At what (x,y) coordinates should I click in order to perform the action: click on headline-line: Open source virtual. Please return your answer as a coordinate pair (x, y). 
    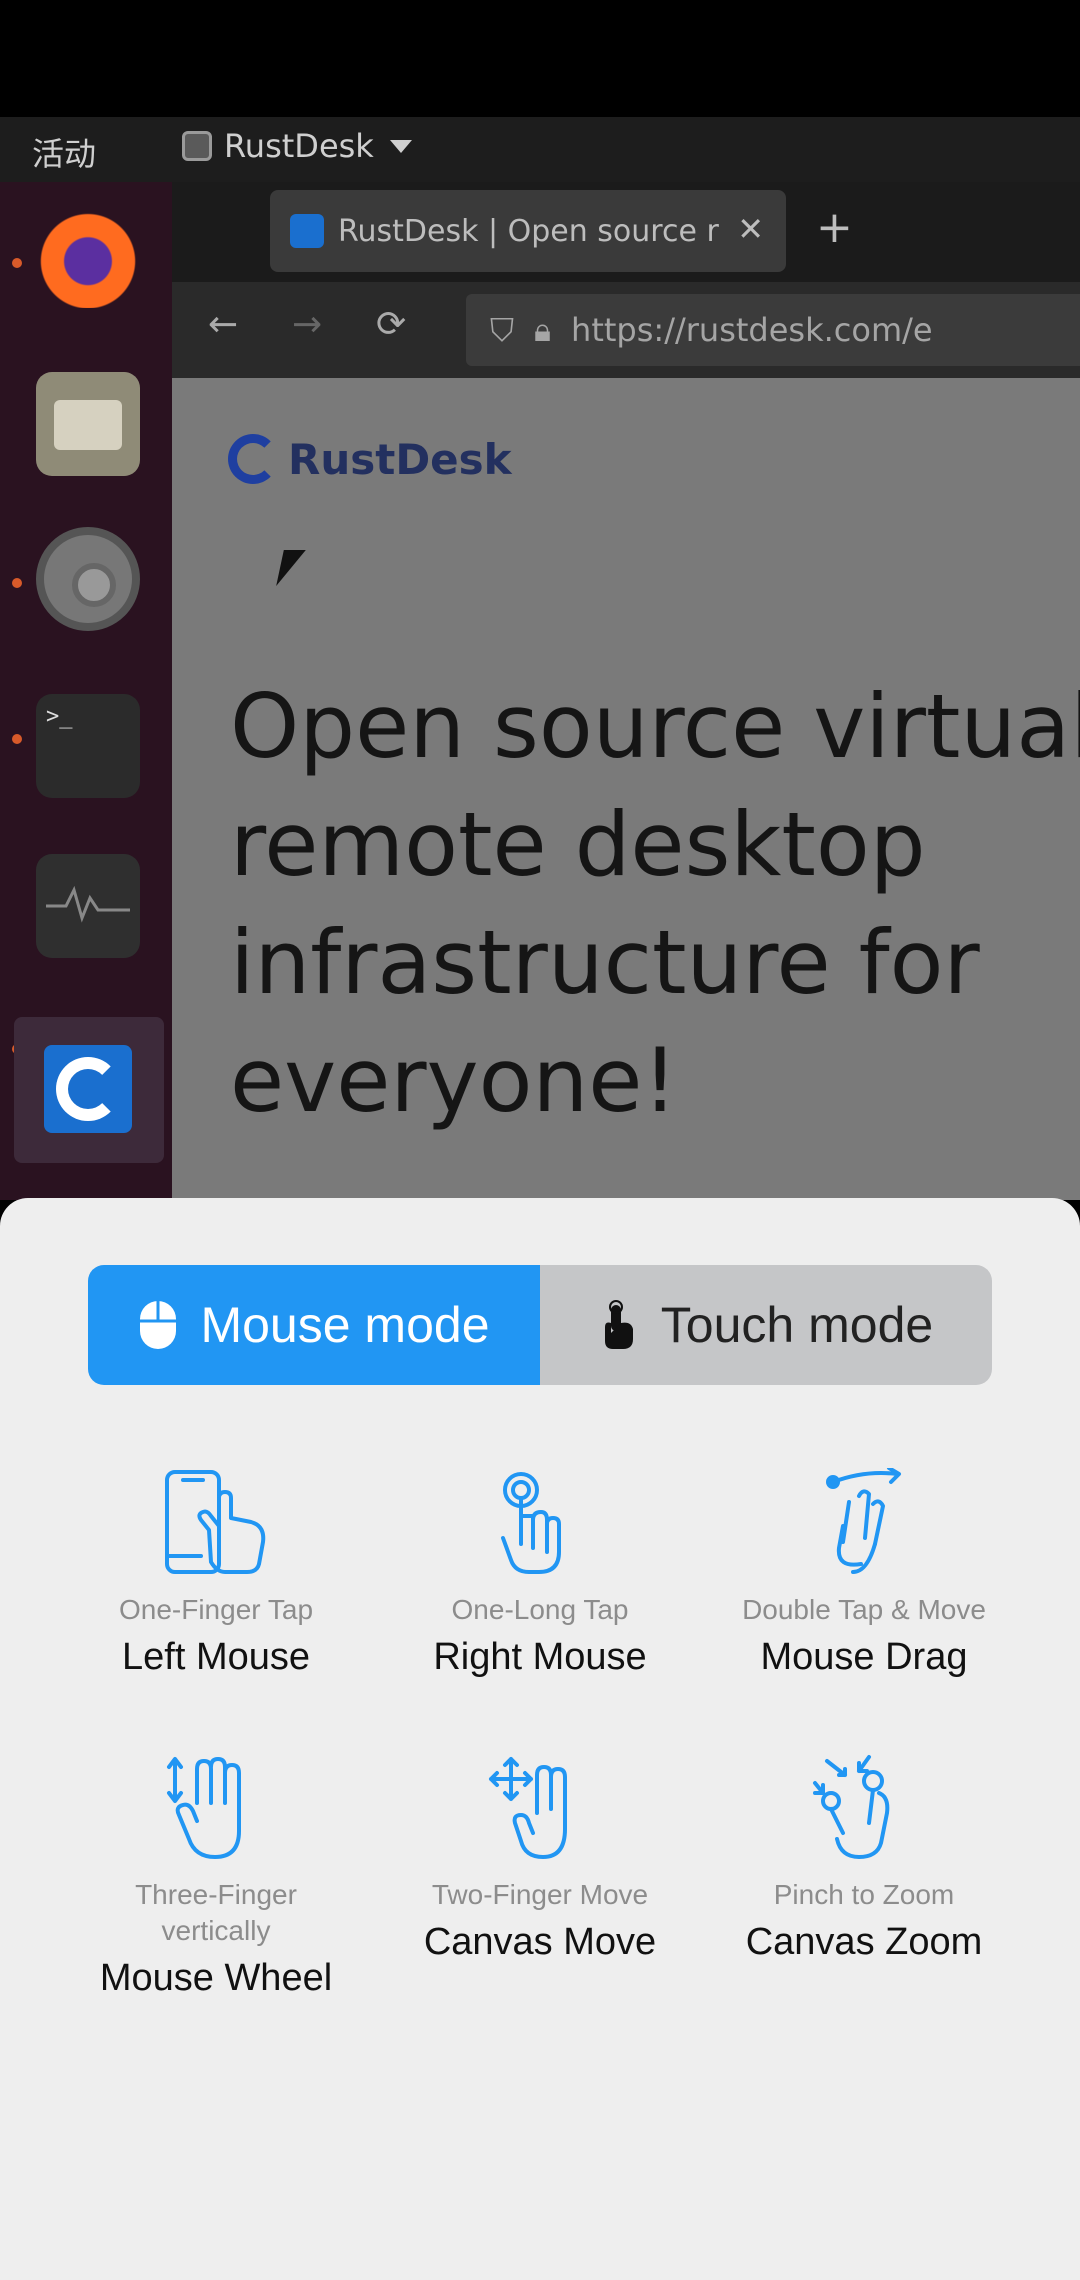
    Looking at the image, I should click on (655, 726).